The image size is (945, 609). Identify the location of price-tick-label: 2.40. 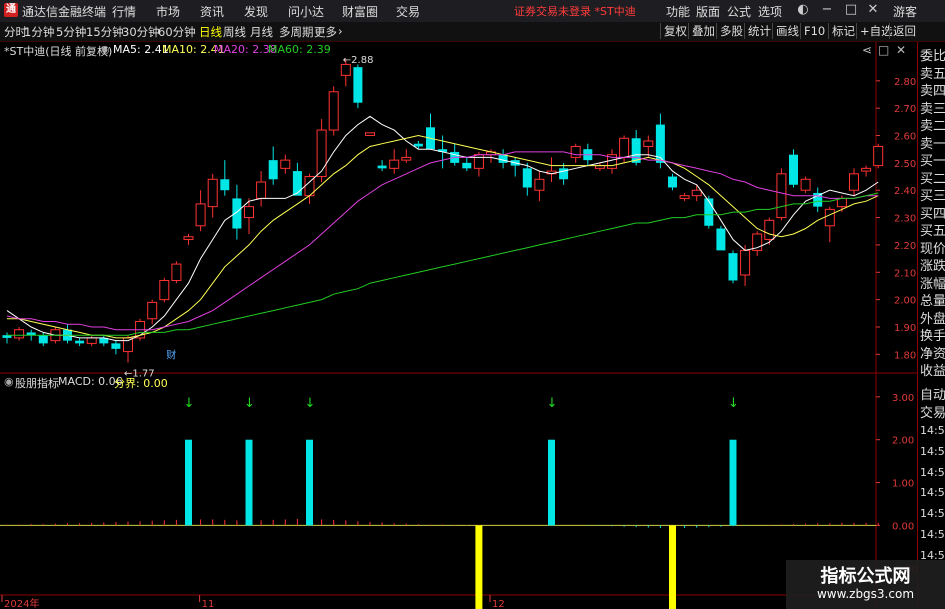
(905, 191).